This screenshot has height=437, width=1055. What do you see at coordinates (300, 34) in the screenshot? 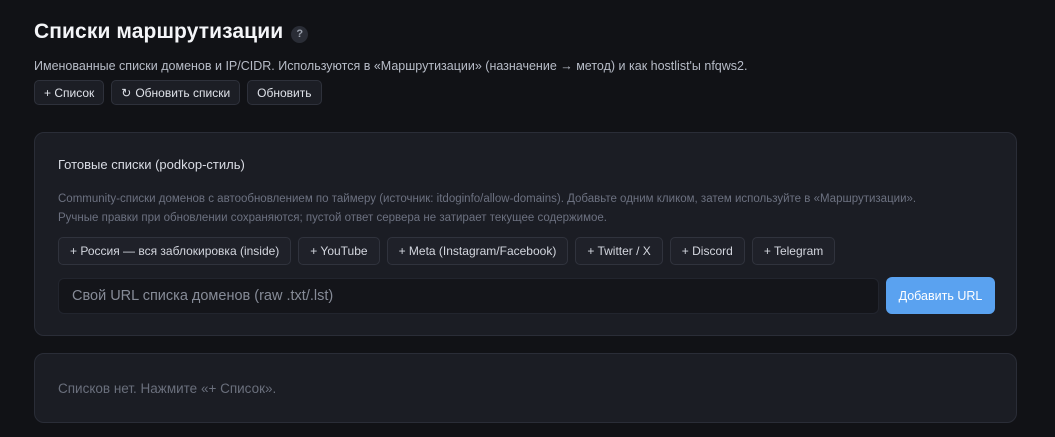
I see `help-icon: ?` at bounding box center [300, 34].